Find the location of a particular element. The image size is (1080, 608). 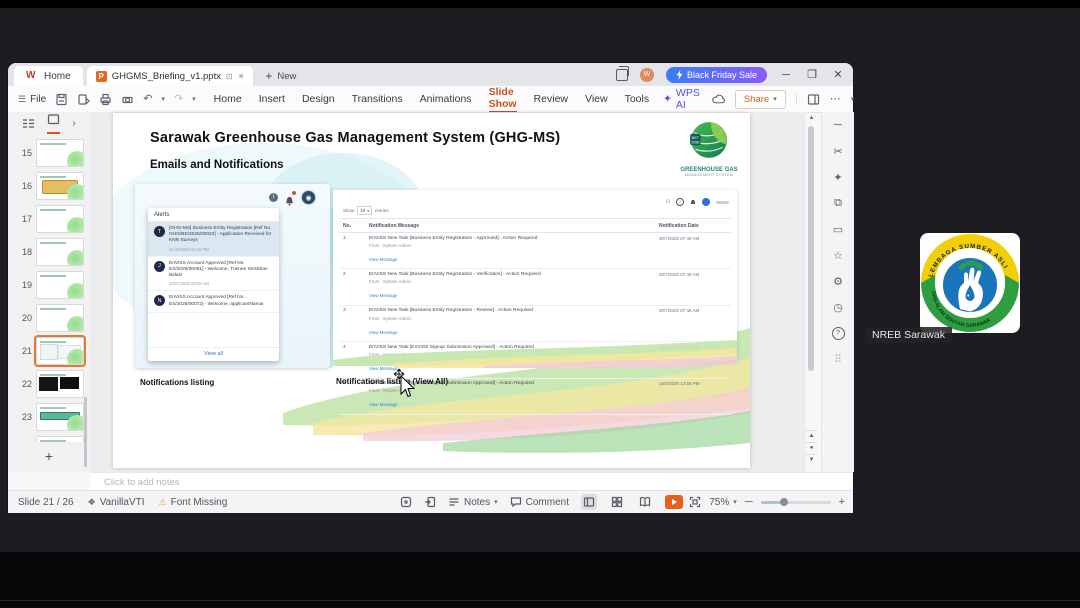

notes-caret-icon: ▾ is located at coordinates (496, 502).